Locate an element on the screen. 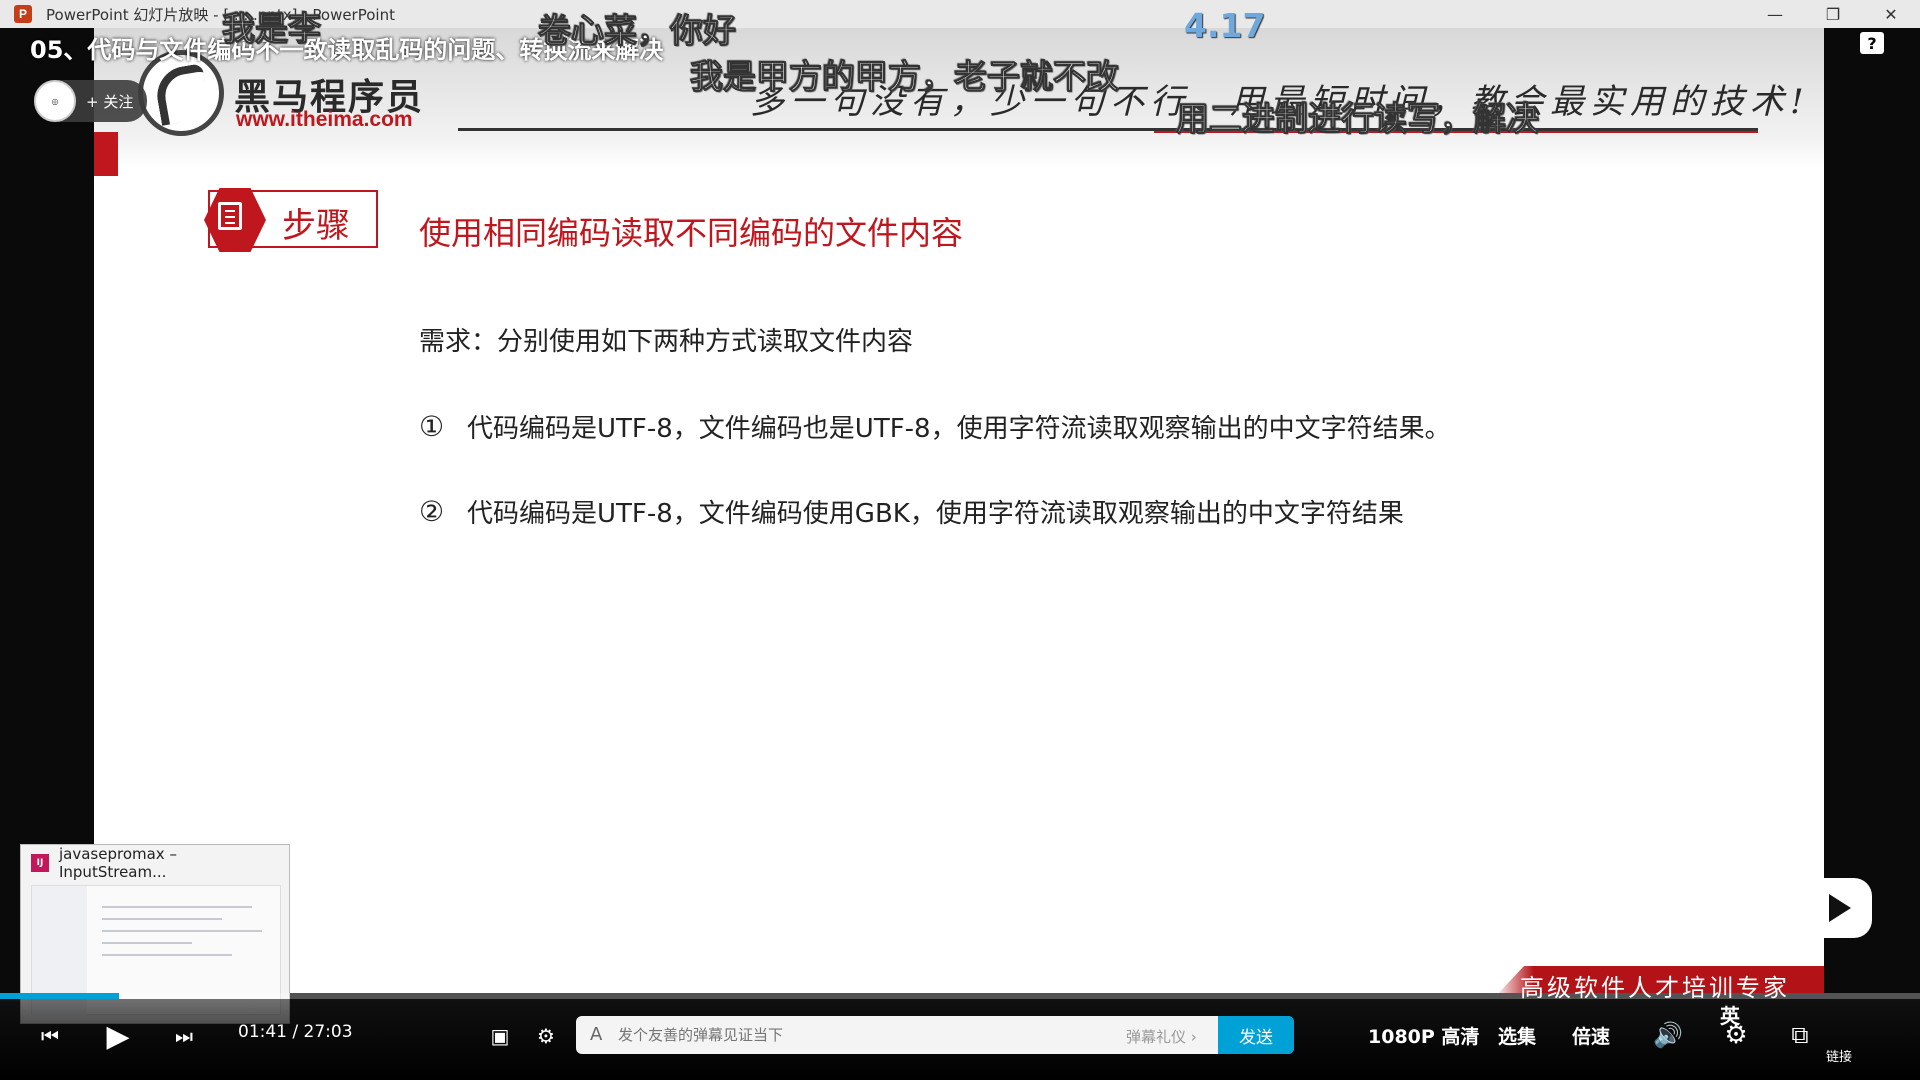 This screenshot has width=1920, height=1080. restore-button: ❐ is located at coordinates (1833, 14).